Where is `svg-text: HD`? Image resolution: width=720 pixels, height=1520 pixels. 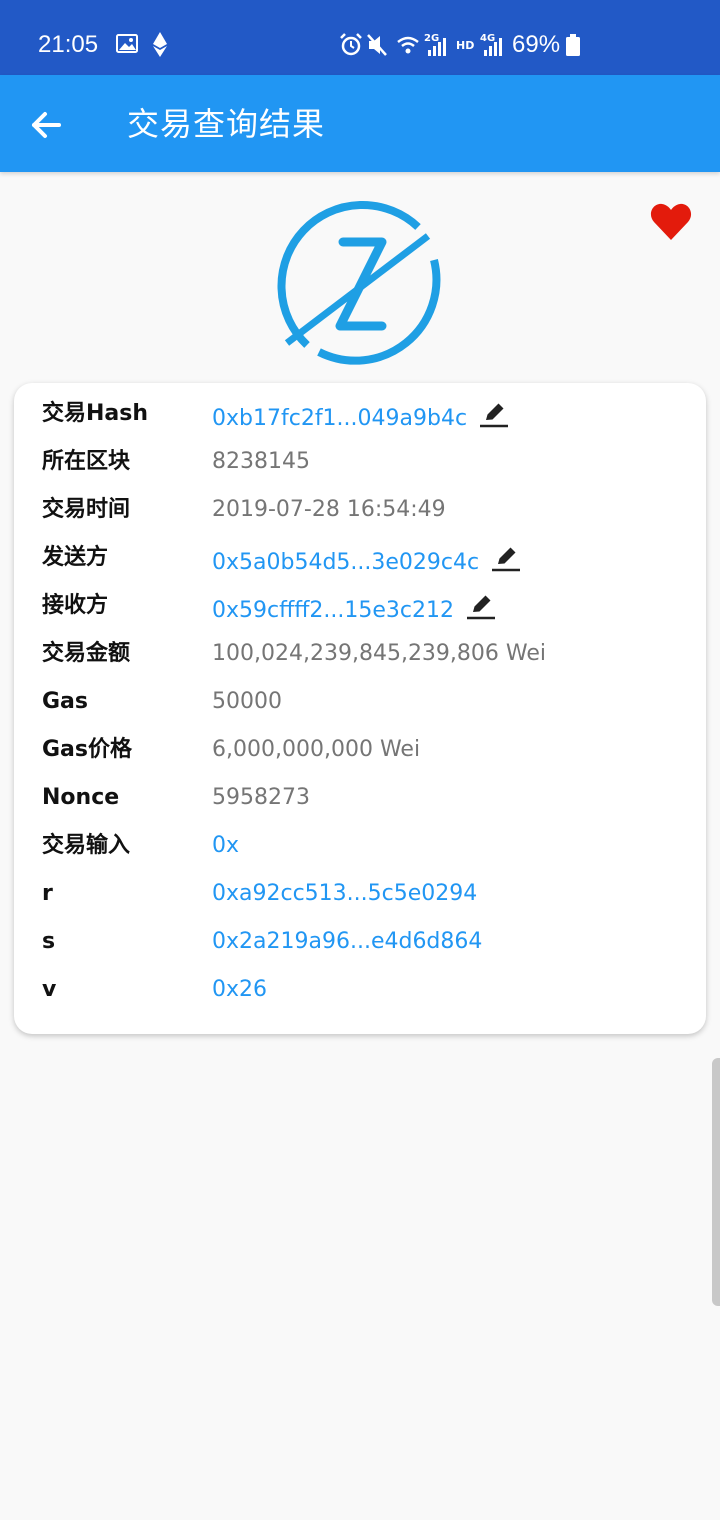
svg-text: HD is located at coordinates (465, 45).